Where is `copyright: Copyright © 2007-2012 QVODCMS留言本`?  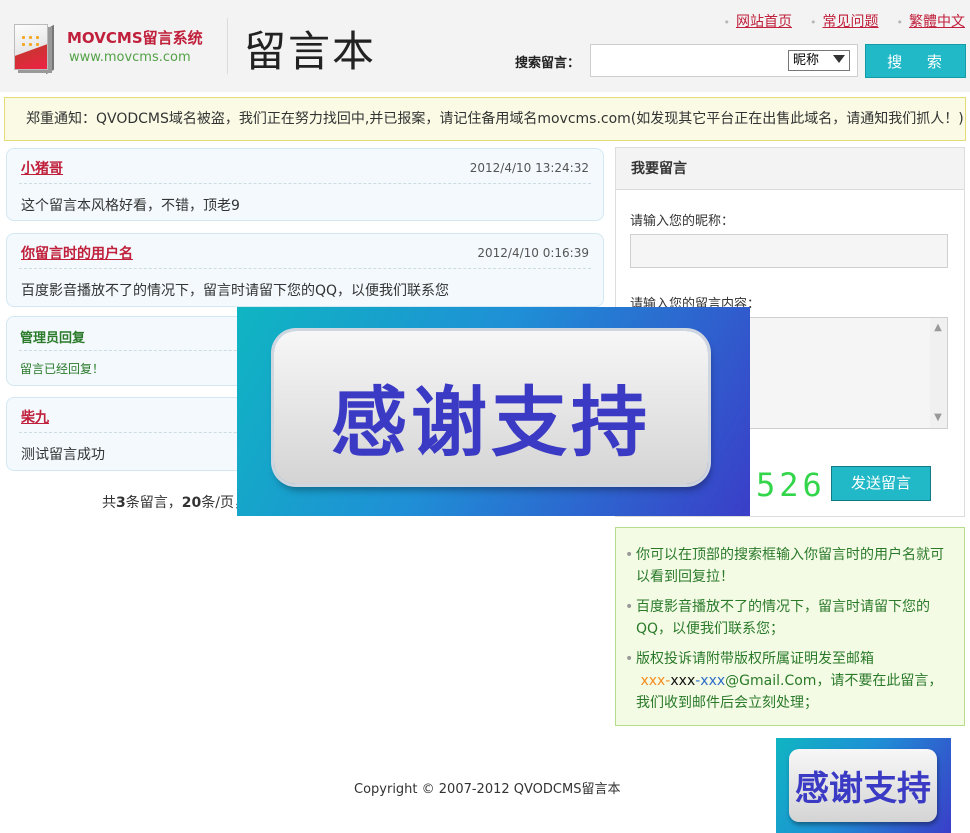 copyright: Copyright © 2007-2012 QVODCMS留言本 is located at coordinates (487, 789).